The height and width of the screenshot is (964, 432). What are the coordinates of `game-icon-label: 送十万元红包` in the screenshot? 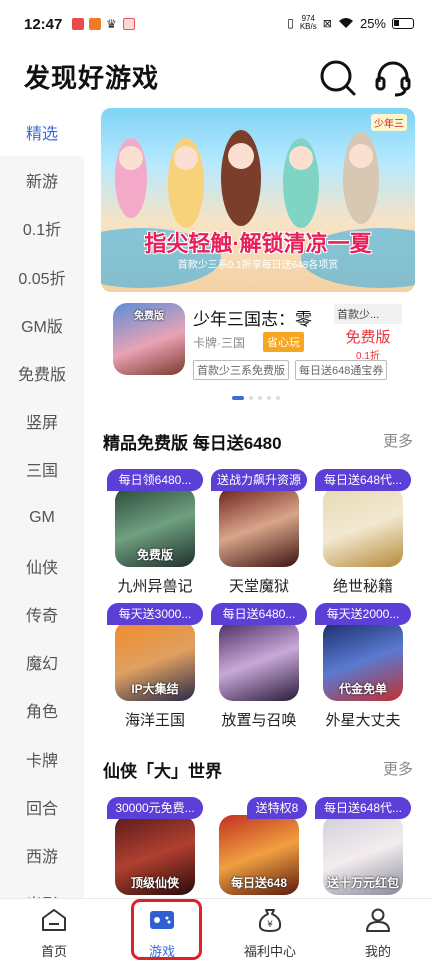 It's located at (363, 883).